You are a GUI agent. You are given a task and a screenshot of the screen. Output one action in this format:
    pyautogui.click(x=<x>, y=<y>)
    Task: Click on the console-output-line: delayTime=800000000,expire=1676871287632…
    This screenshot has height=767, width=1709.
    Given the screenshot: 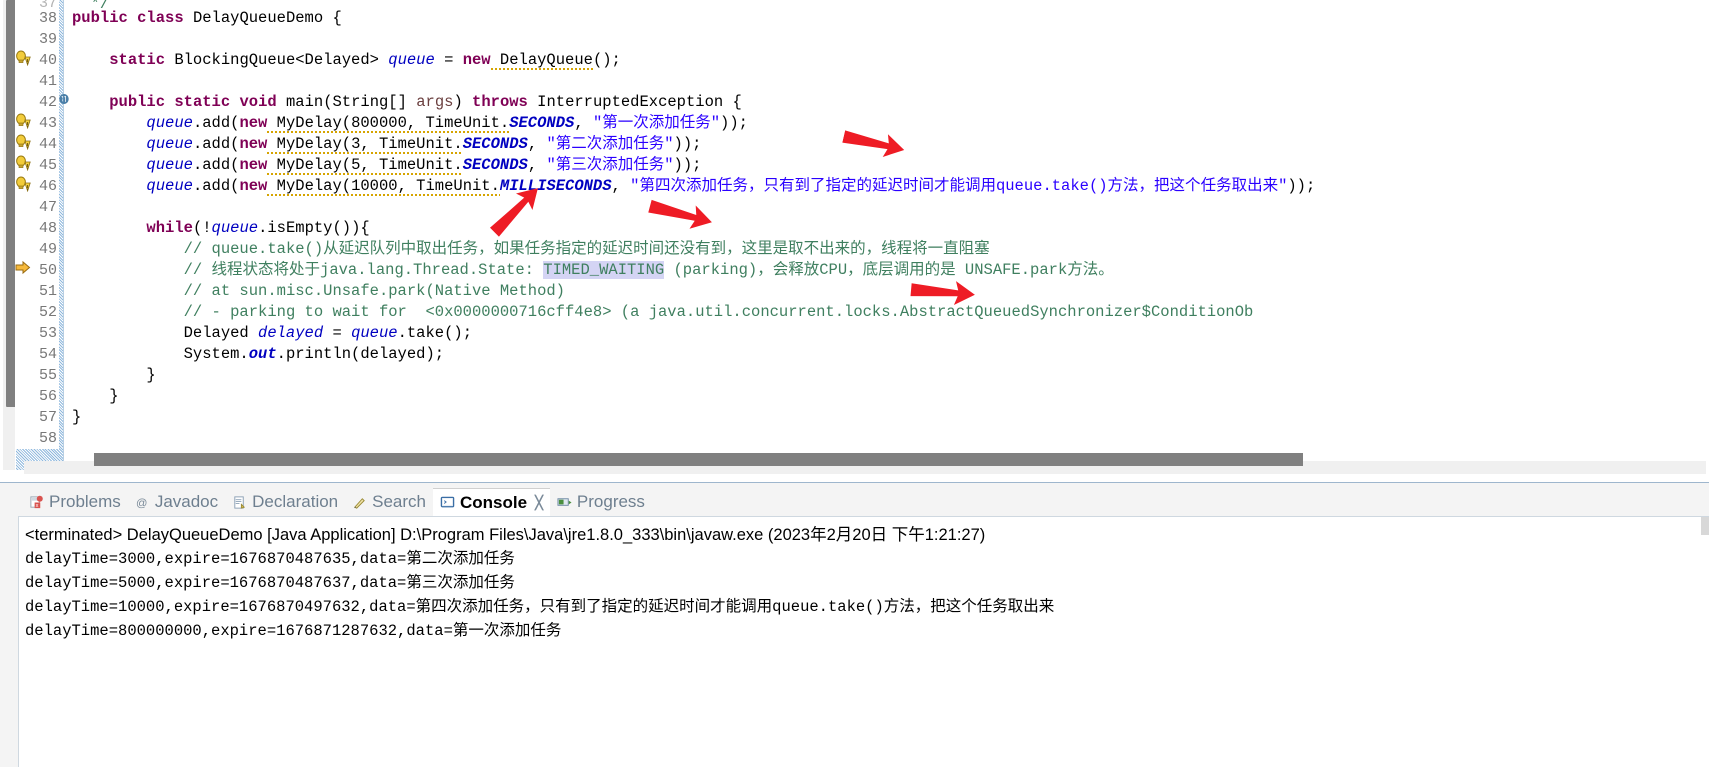 What is the action you would take?
    pyautogui.click(x=293, y=631)
    